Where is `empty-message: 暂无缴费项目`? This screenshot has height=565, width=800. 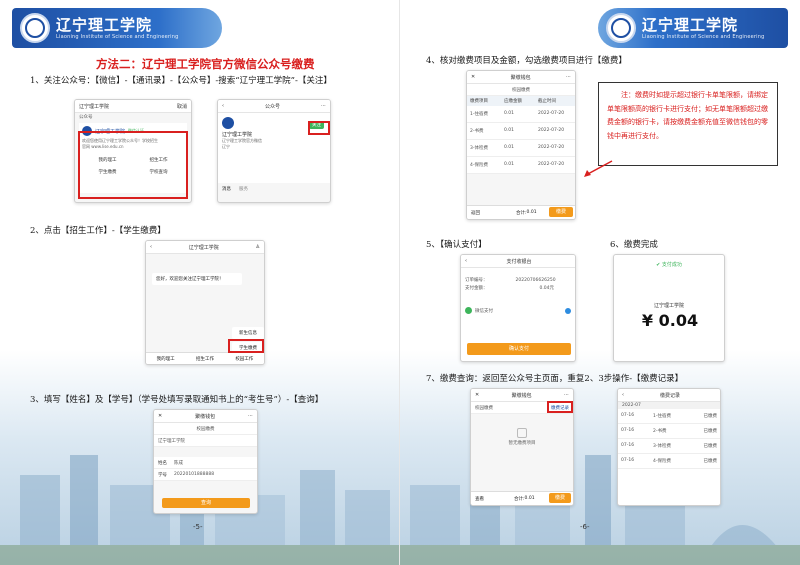
empty-message: 暂无缴费项目 is located at coordinates (522, 443).